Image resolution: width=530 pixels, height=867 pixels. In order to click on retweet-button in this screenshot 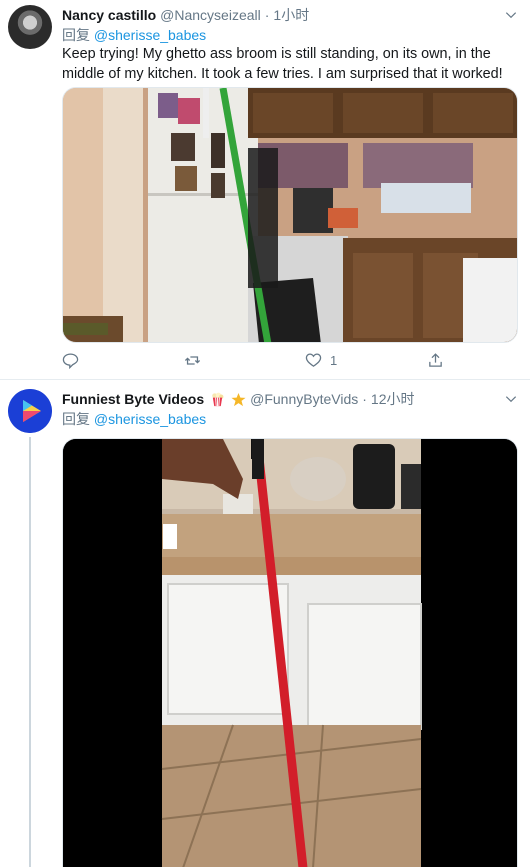, I will do `click(196, 360)`.